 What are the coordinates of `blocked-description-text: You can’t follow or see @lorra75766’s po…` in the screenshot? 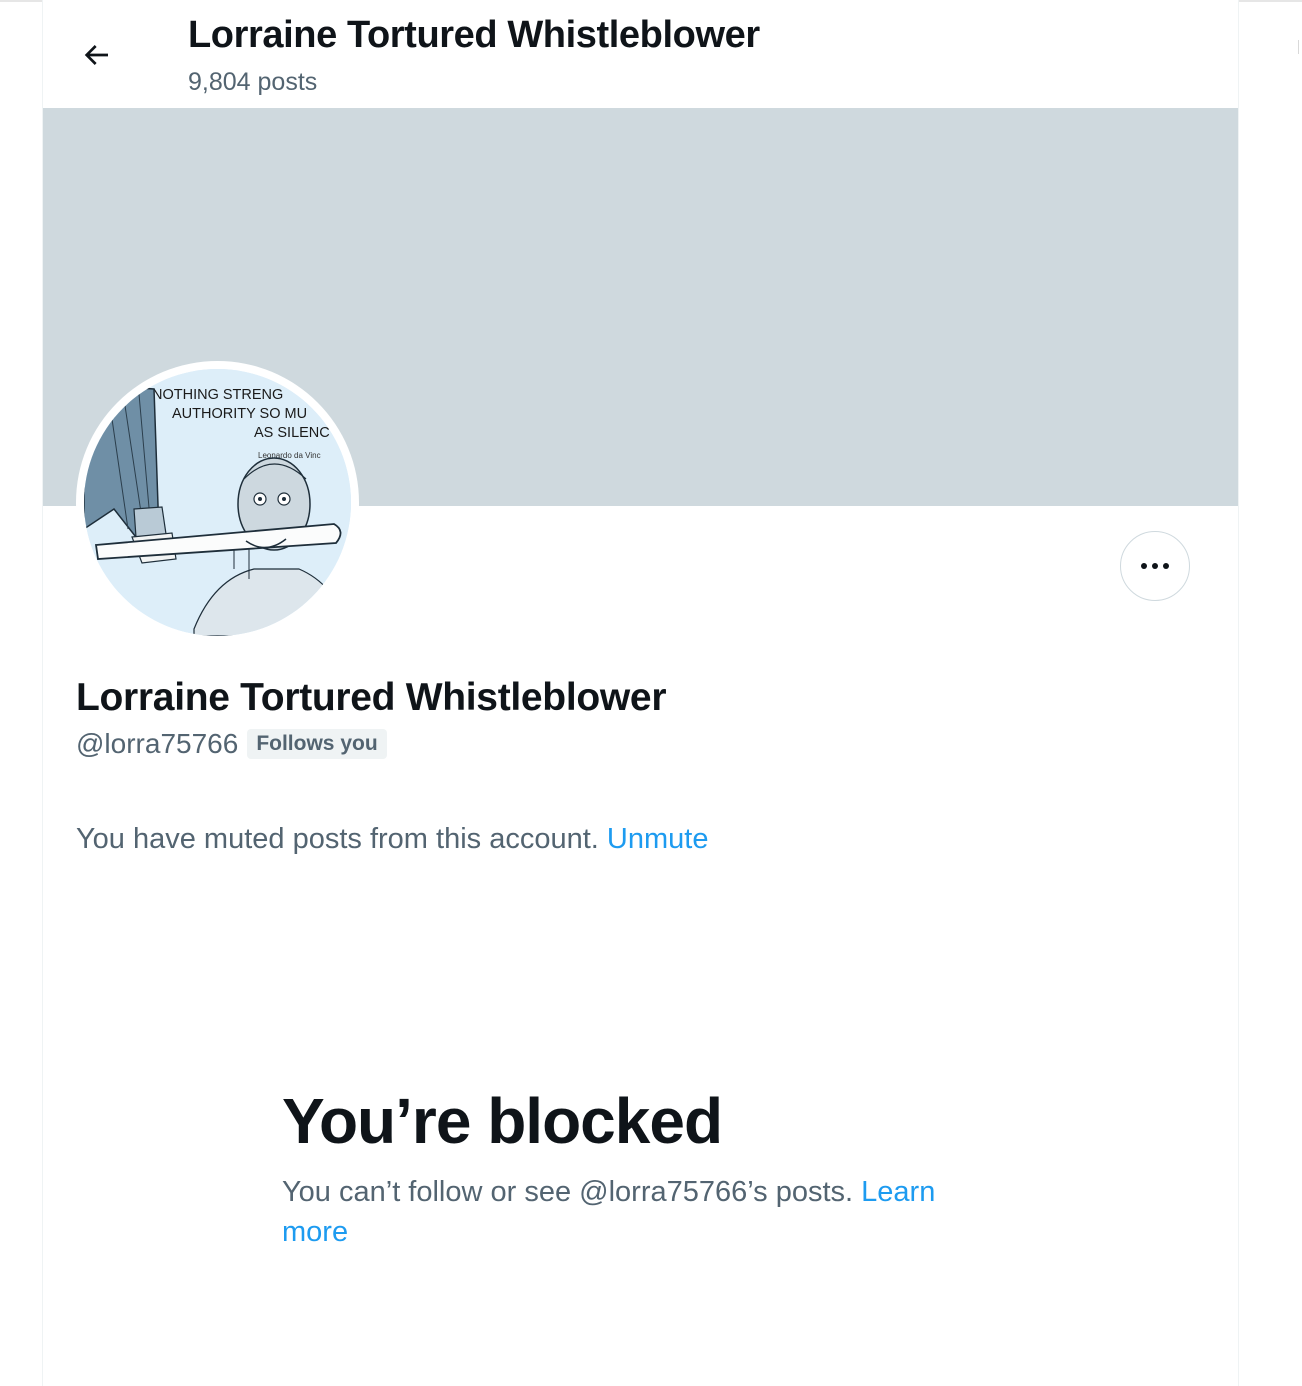 It's located at (568, 1192).